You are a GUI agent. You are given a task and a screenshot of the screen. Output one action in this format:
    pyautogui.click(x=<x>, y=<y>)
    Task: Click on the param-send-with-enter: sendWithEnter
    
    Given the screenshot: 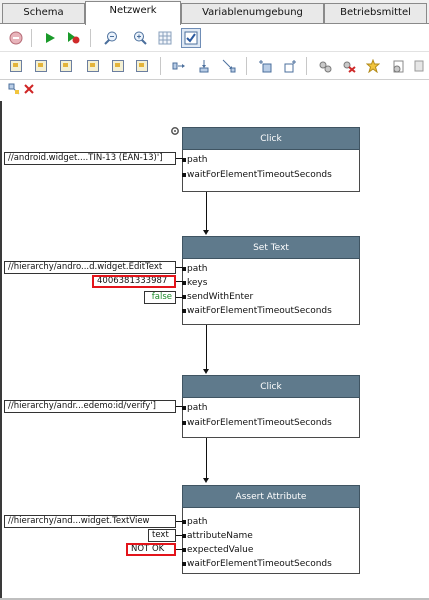 What is the action you would take?
    pyautogui.click(x=217, y=297)
    